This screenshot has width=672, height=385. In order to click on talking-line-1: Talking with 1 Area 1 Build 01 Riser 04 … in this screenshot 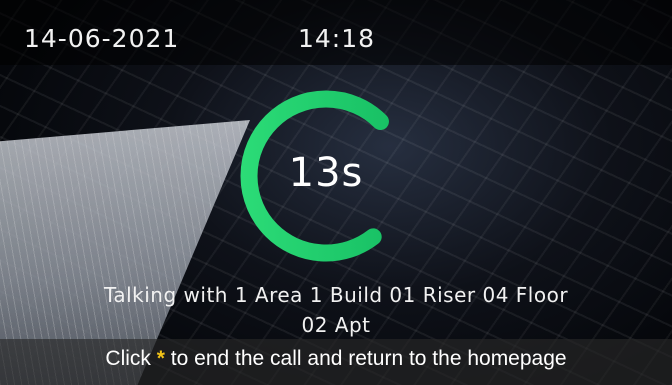, I will do `click(336, 295)`.